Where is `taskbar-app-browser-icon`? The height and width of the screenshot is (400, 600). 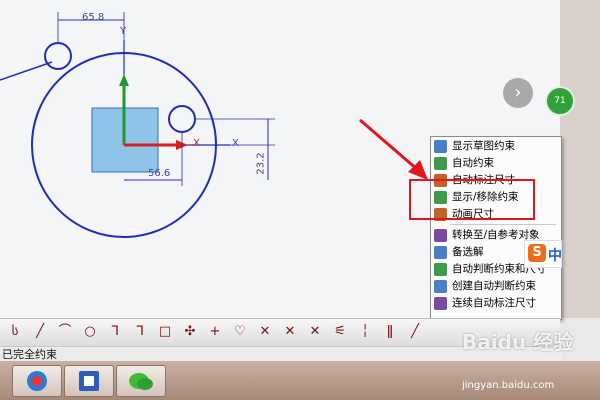
taskbar-app-browser-icon is located at coordinates (37, 381).